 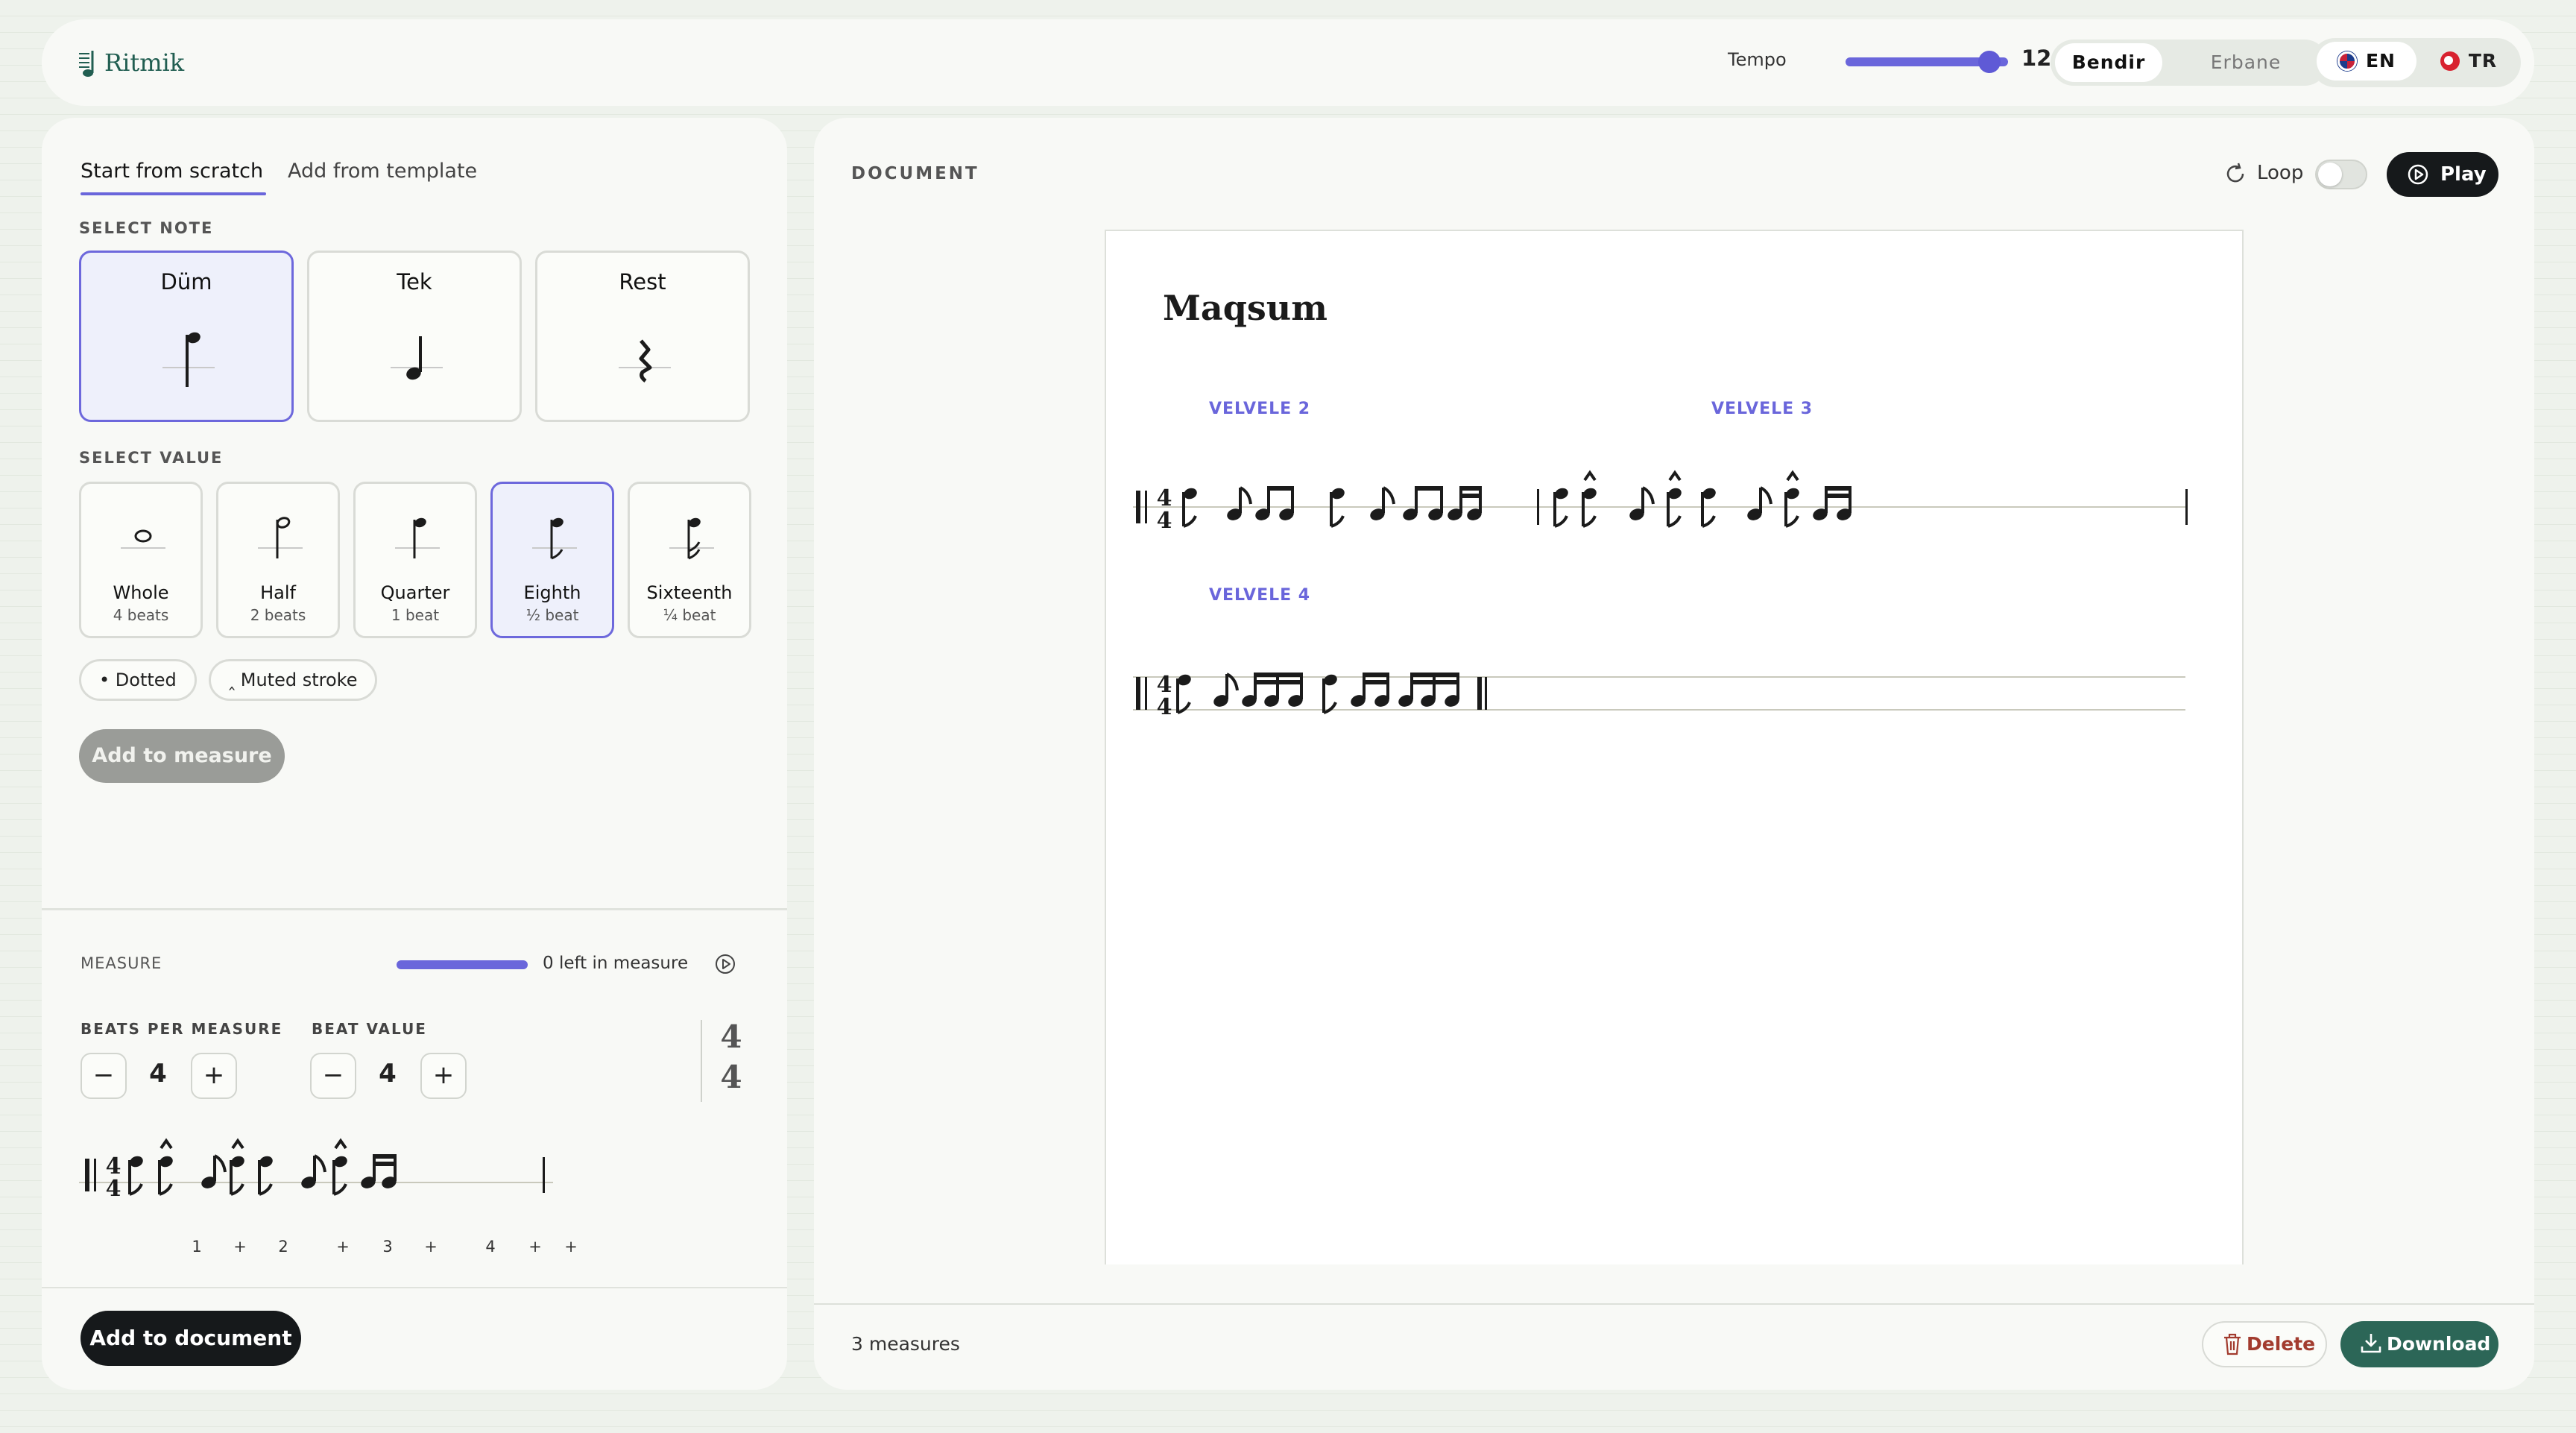 What do you see at coordinates (2366, 61) in the screenshot?
I see `language-en: EN` at bounding box center [2366, 61].